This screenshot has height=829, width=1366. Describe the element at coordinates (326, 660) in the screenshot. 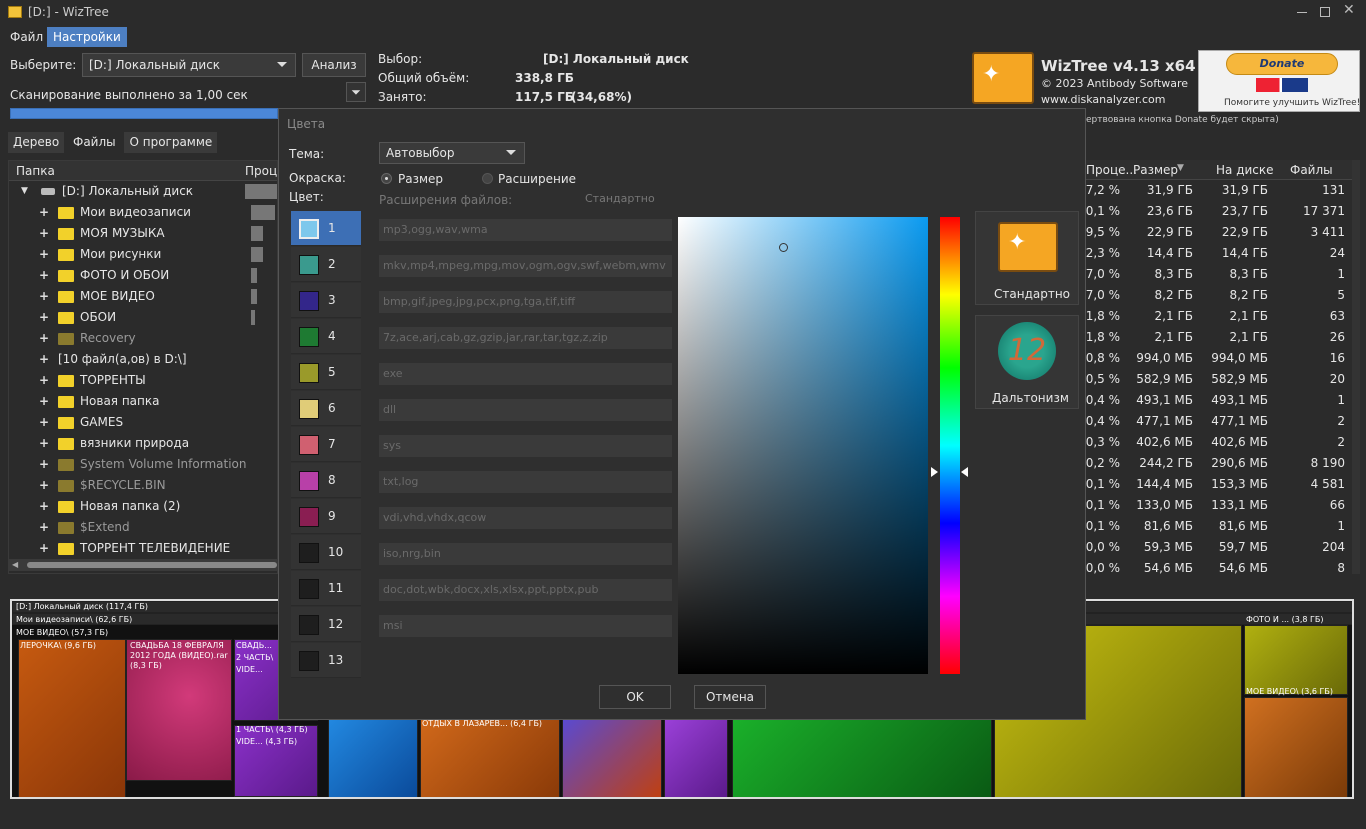

I see `color-swatch-row: 13` at that location.